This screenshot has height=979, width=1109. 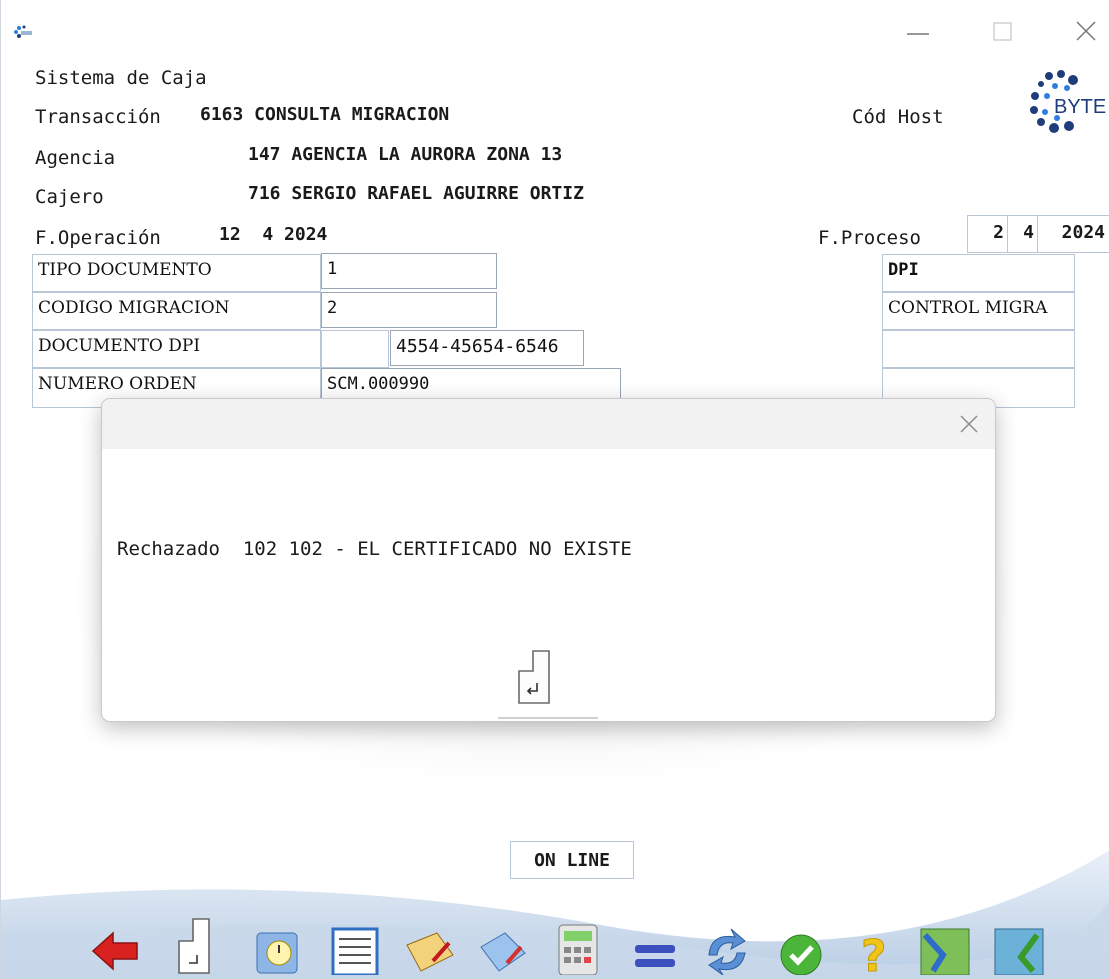 What do you see at coordinates (579, 945) in the screenshot?
I see `calculator-icon` at bounding box center [579, 945].